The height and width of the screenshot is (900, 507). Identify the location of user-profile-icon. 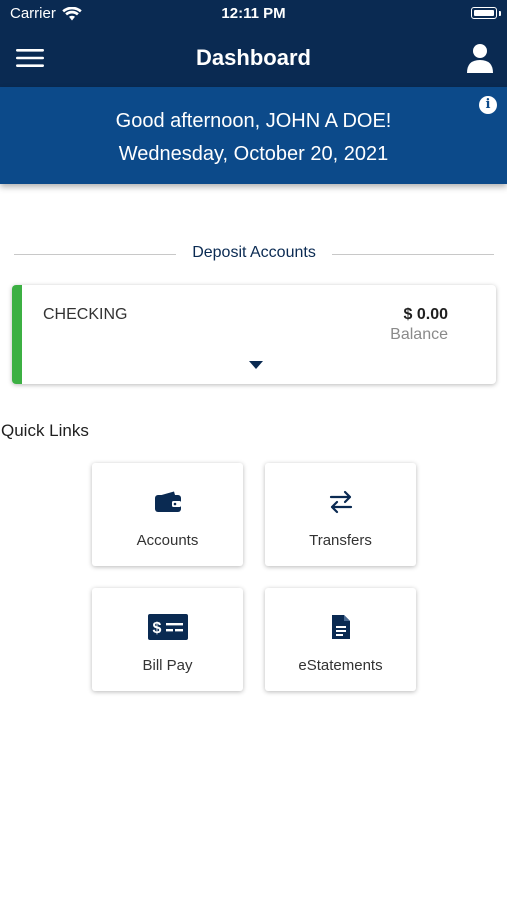
(480, 58).